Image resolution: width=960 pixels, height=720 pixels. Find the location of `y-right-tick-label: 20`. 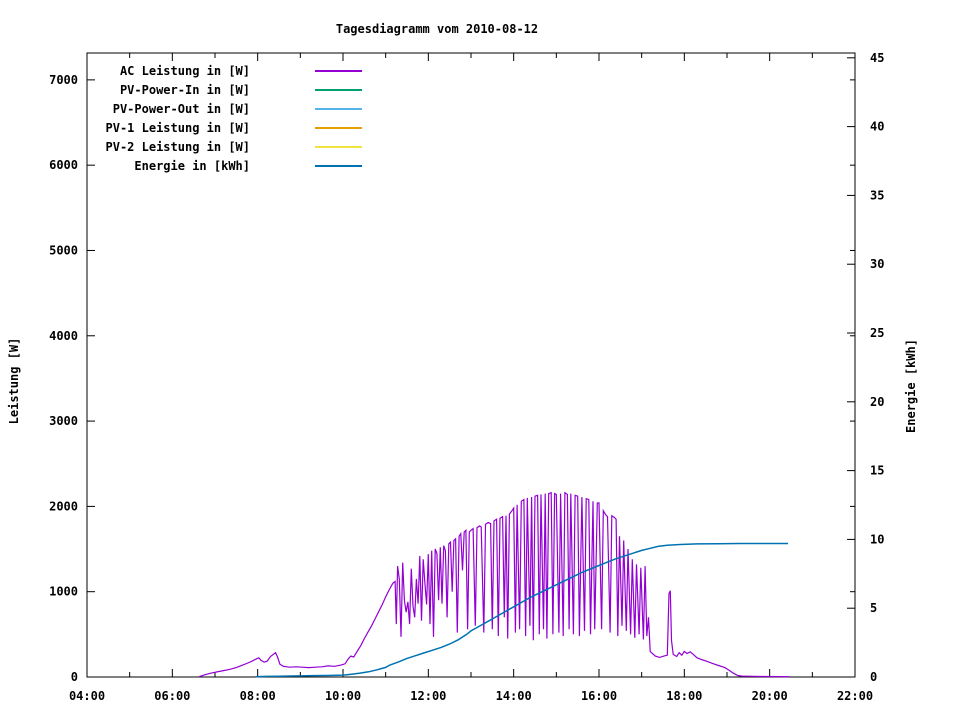

y-right-tick-label: 20 is located at coordinates (877, 402).